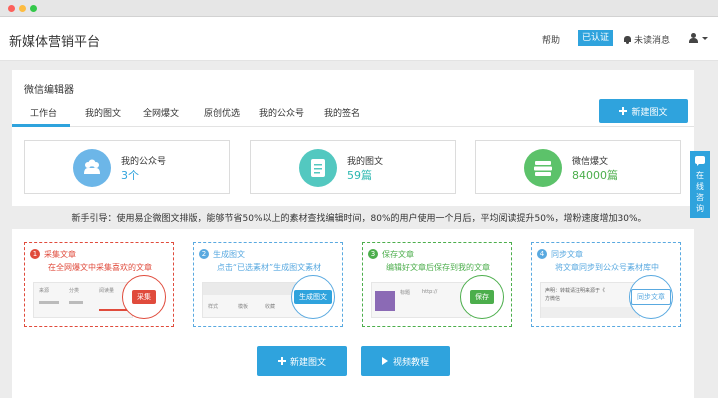  I want to click on bell-icon, so click(627, 39).